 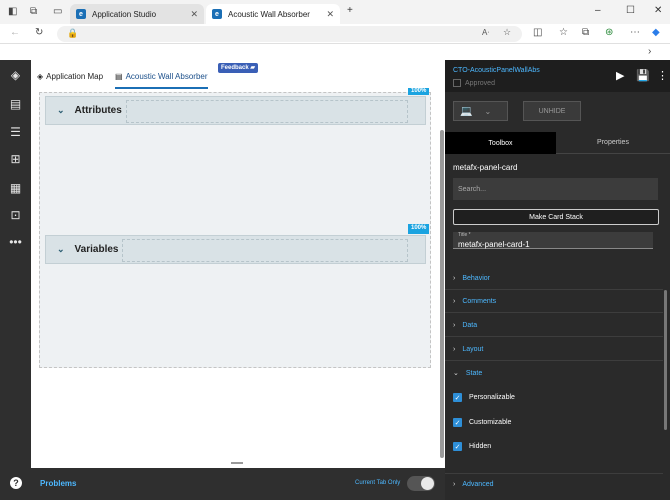 I want to click on new-tab-button: +, so click(x=350, y=10).